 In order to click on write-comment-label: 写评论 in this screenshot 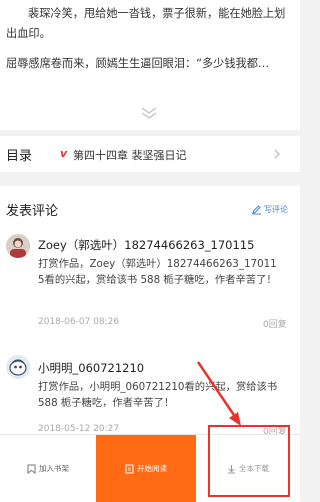, I will do `click(276, 209)`.